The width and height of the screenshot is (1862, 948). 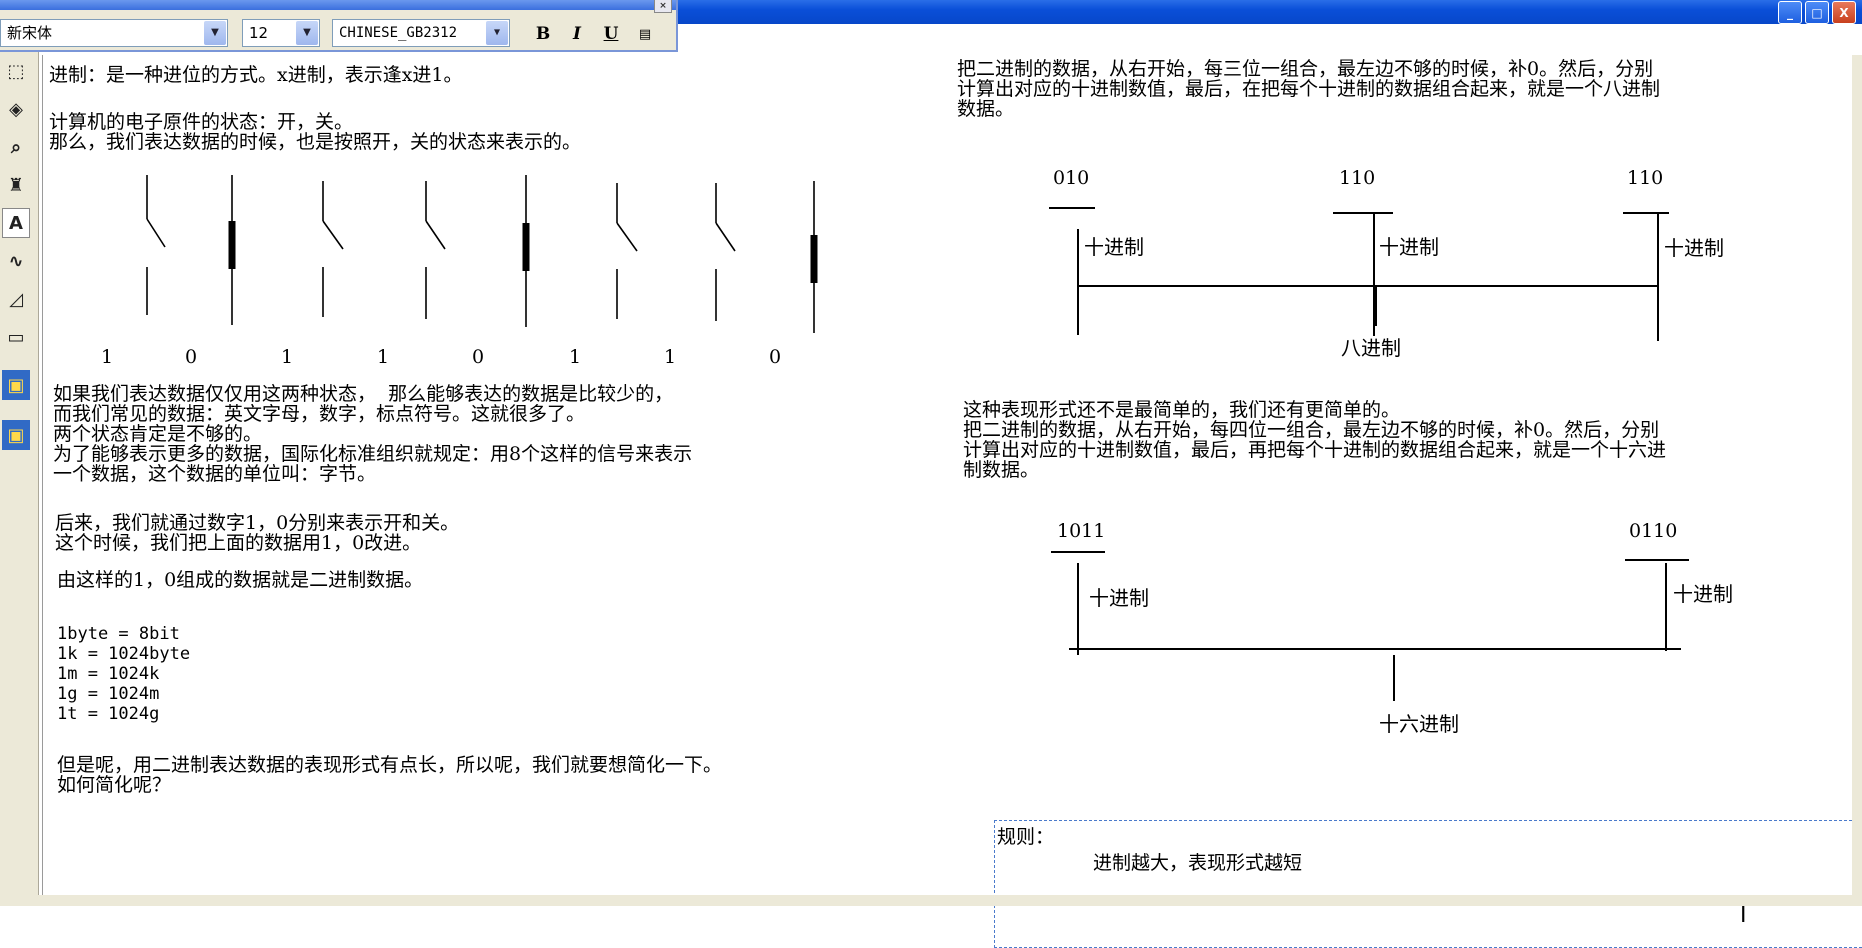 I want to click on bold-button: B, so click(x=543, y=34).